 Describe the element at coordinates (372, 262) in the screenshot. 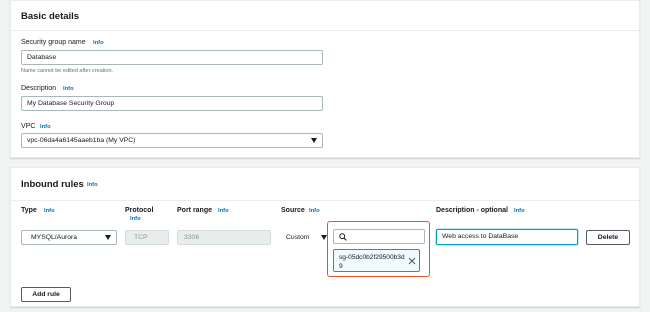

I see `source-token-label: sg-05dc0b2f29500b3d9` at that location.